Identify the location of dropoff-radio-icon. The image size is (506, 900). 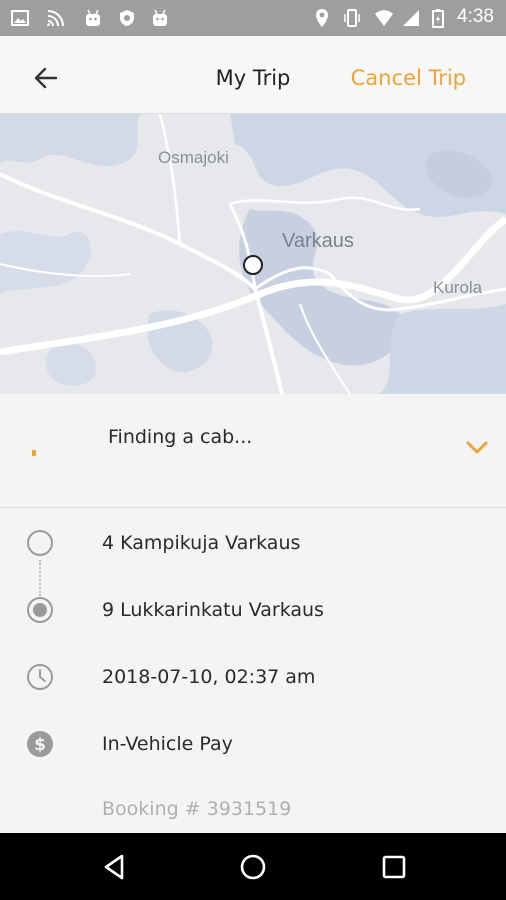
(40, 610).